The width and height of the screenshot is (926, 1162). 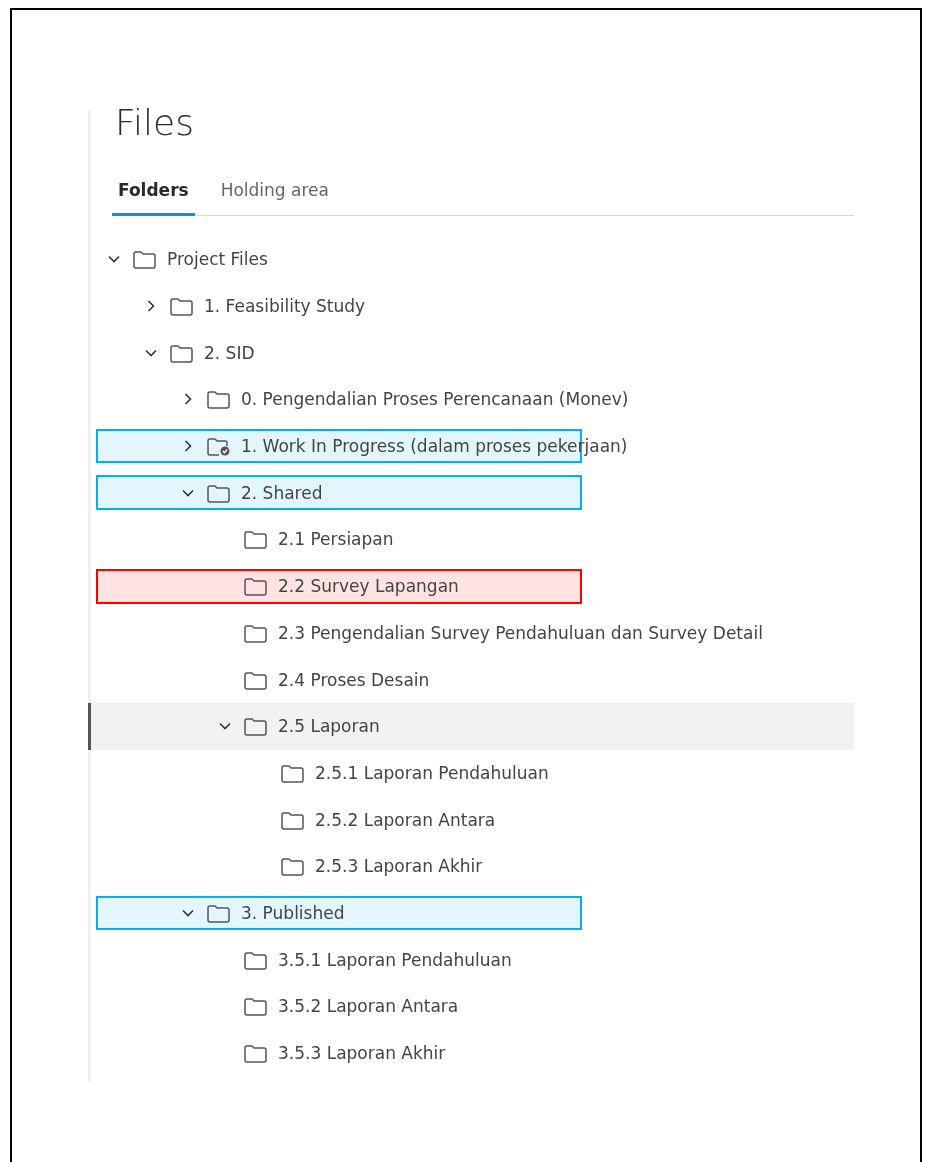 I want to click on tree-row: 2.5.2 Laporan Antara, so click(x=471, y=819).